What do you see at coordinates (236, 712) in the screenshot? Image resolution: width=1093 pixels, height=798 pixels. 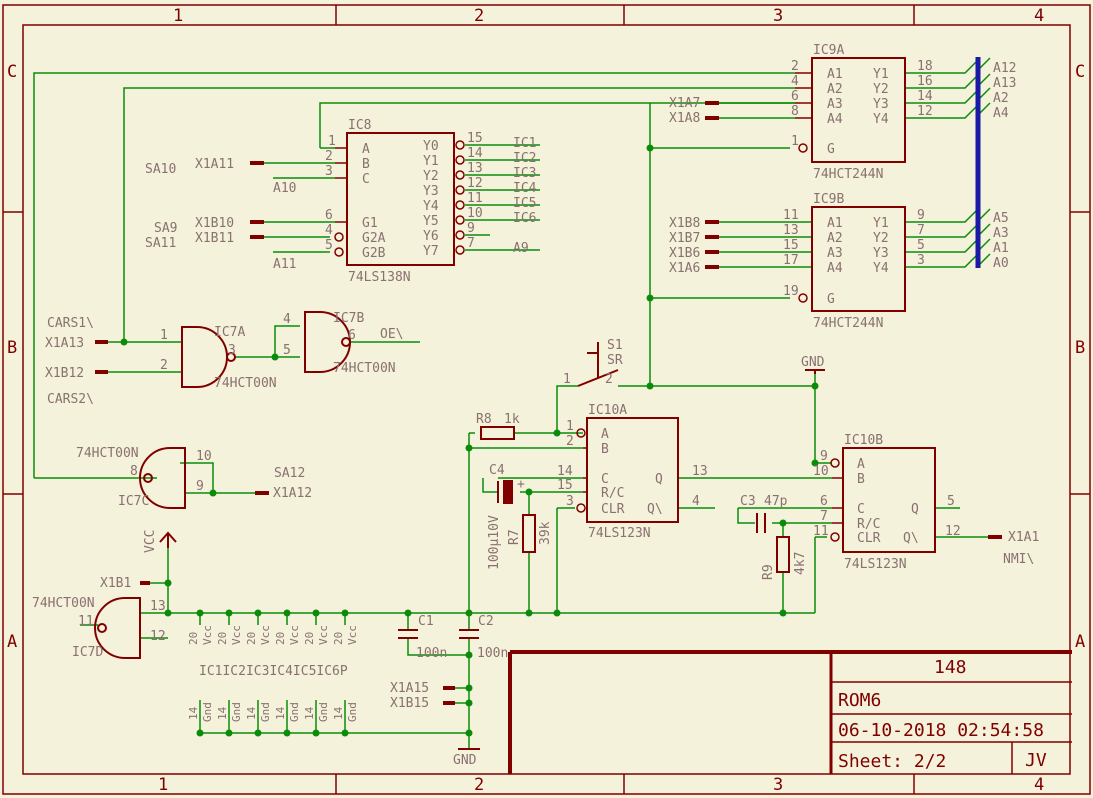 I see `gnd-label-2: Gnd` at bounding box center [236, 712].